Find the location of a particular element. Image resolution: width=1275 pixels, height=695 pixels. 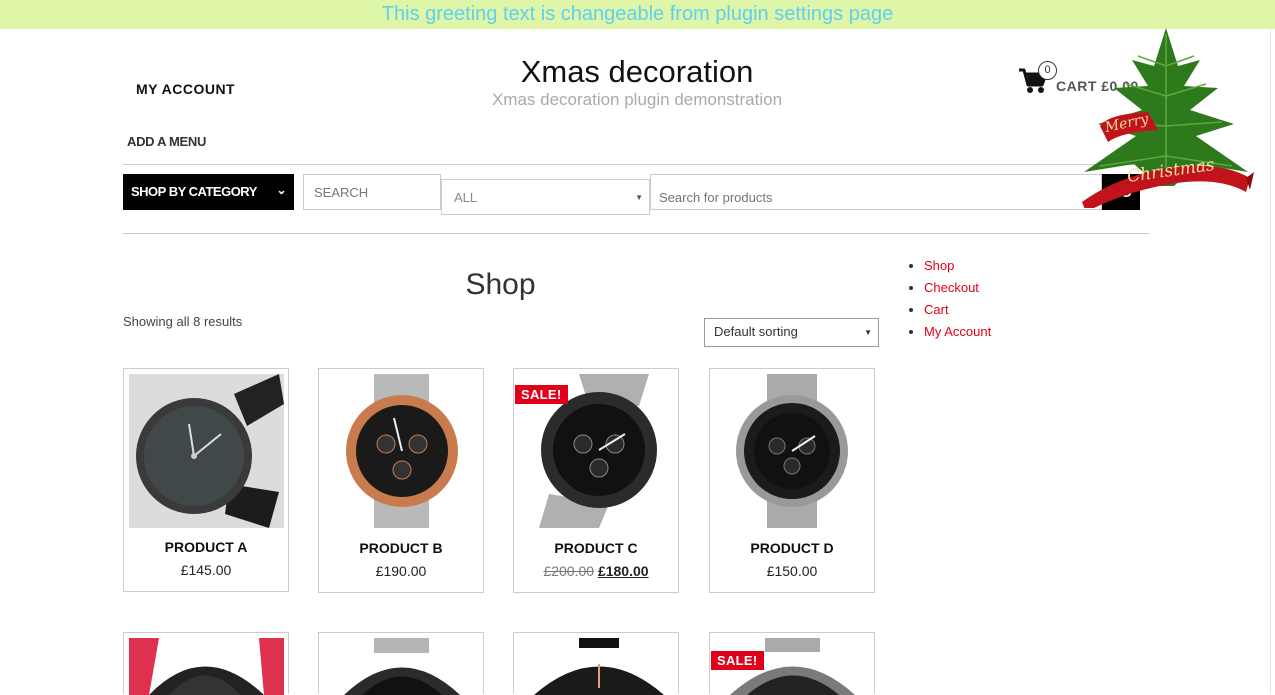

sidebar-link-label: Shop is located at coordinates (939, 265).